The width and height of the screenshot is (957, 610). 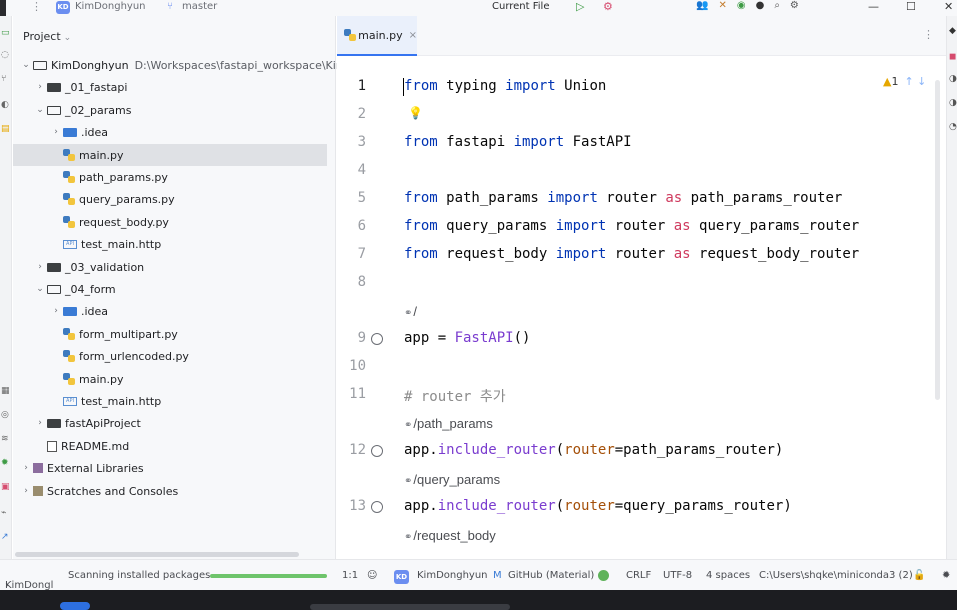 I want to click on python-packages-tool-icon: ▦, so click(x=5, y=391).